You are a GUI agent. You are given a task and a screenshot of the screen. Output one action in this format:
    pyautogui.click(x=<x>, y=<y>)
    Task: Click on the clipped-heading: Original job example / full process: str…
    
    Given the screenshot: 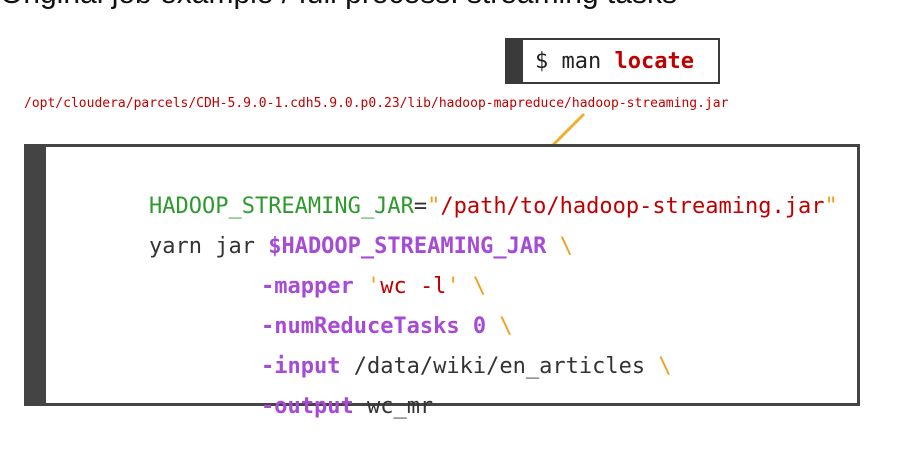 What is the action you would take?
    pyautogui.click(x=449, y=7)
    